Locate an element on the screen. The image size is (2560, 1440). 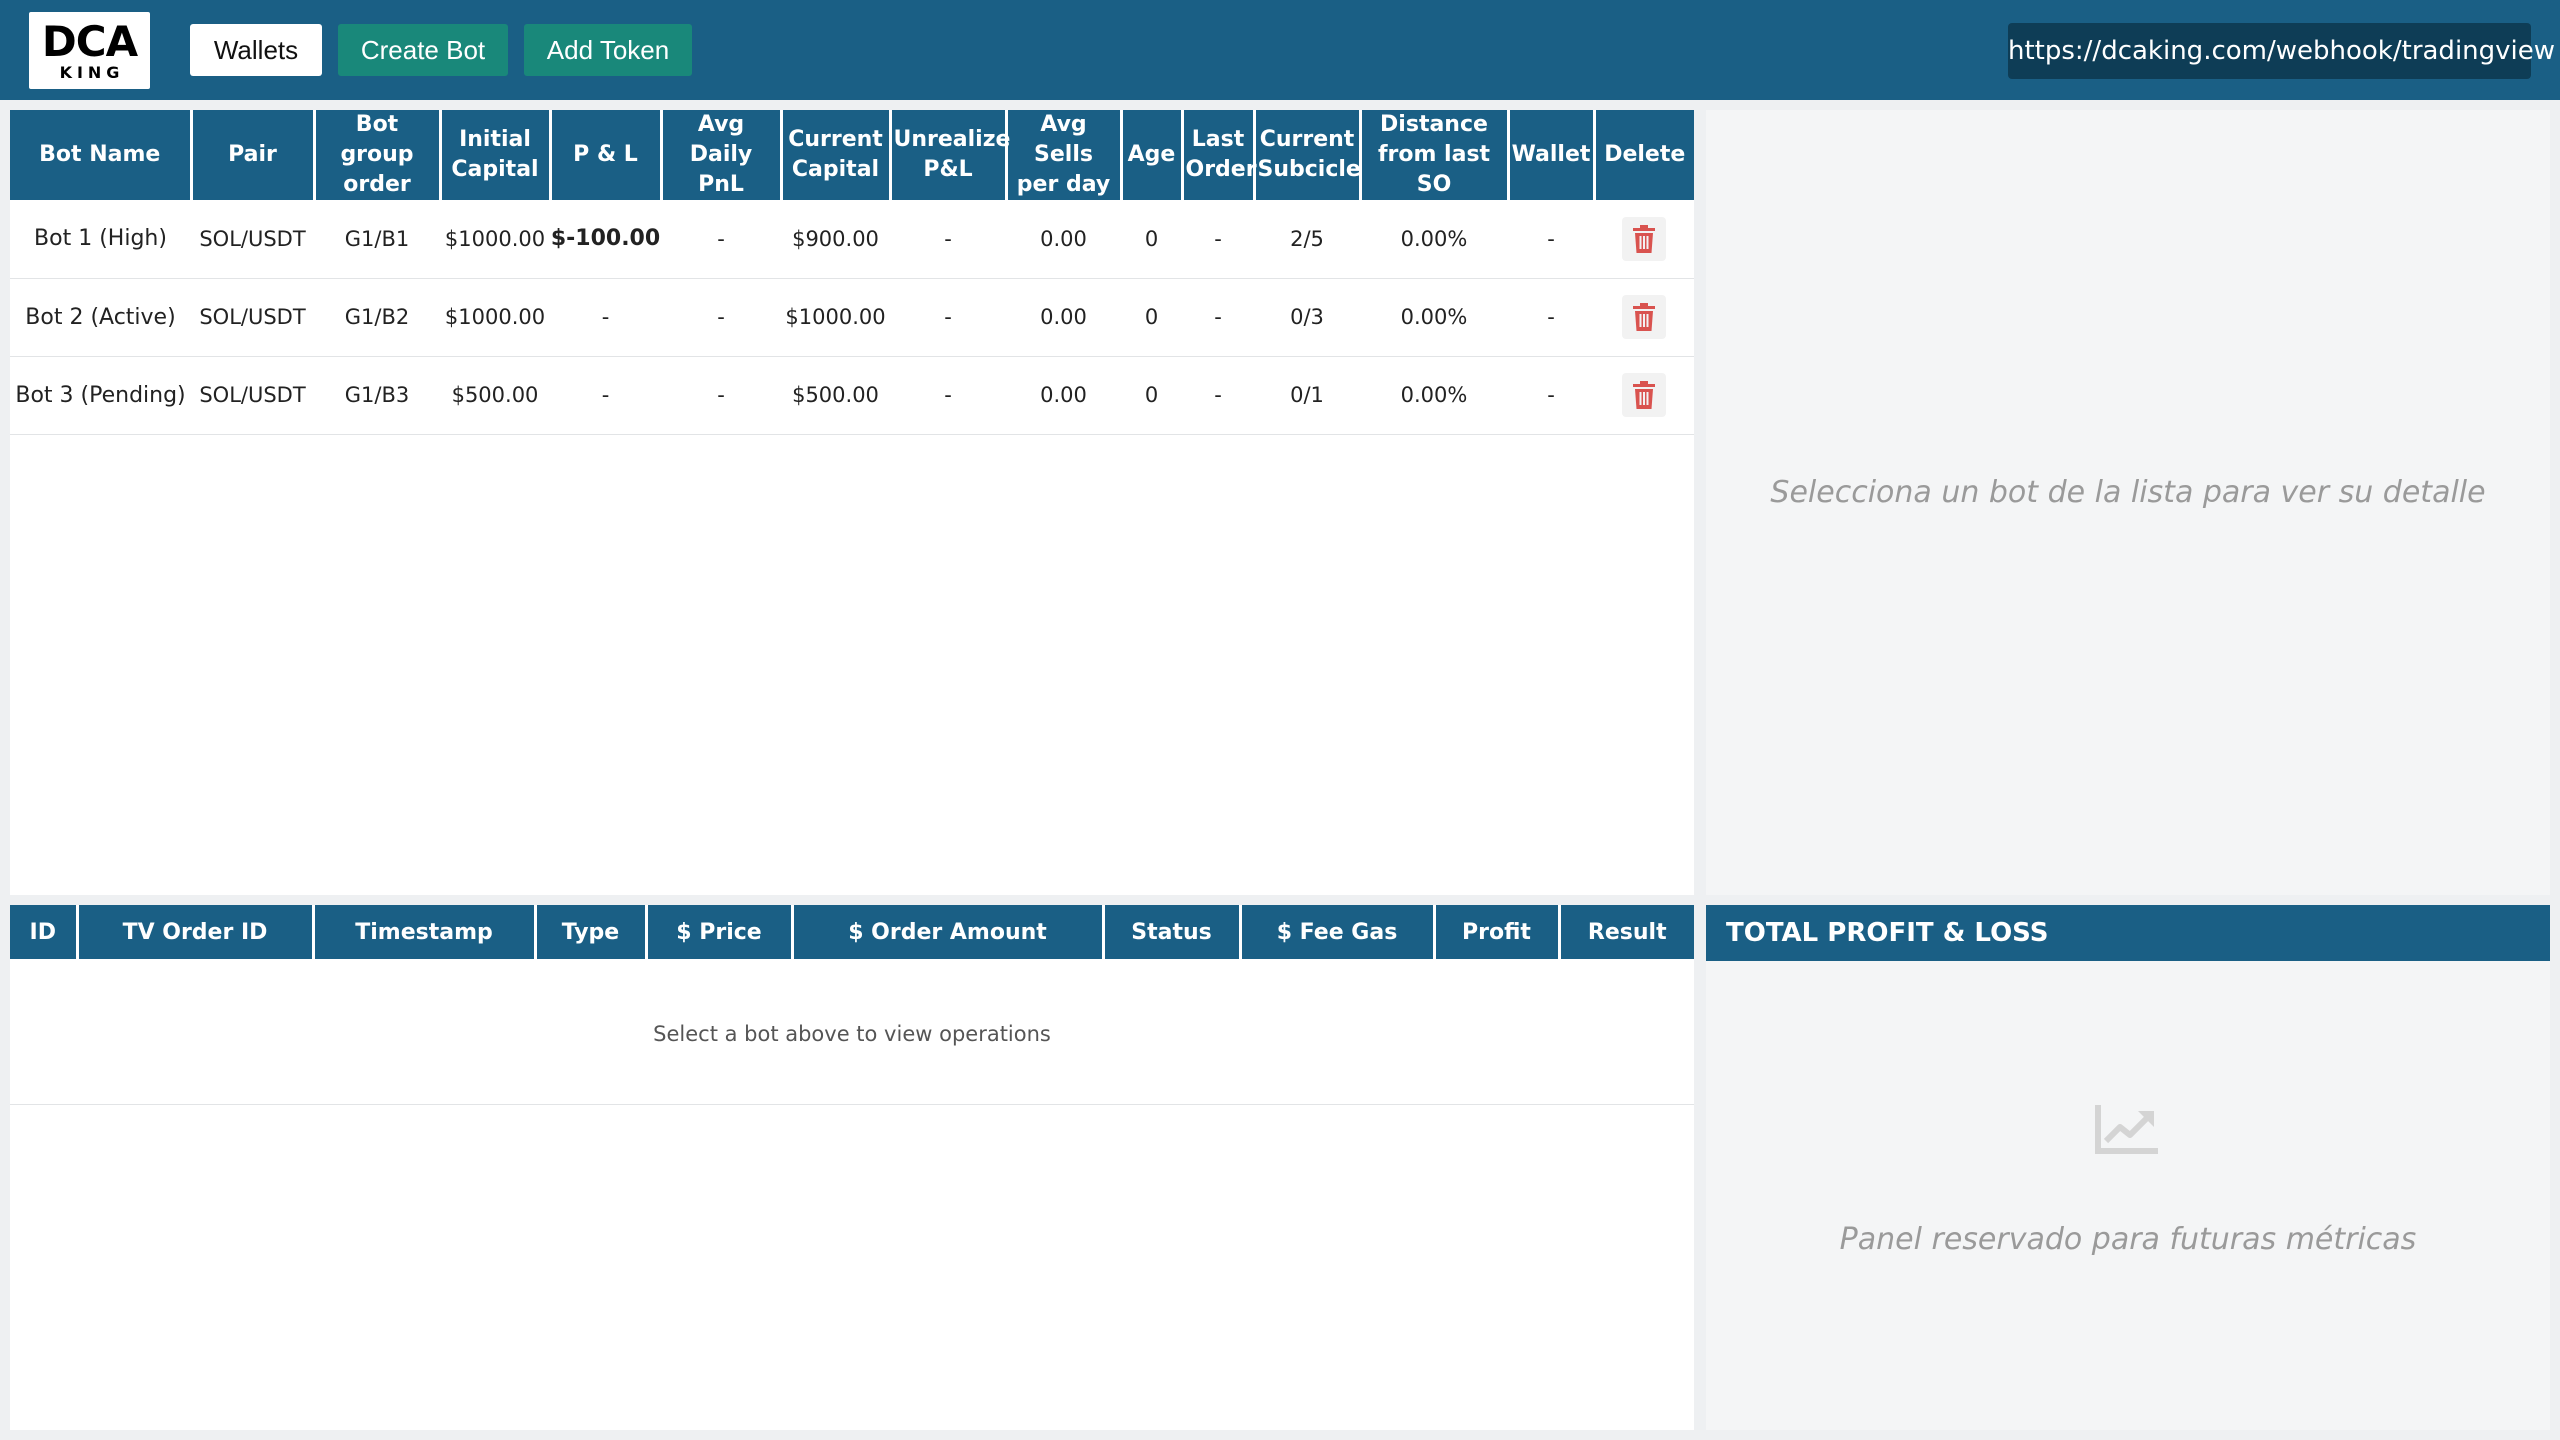
operations-empty-row: Select a bot above to view operations is located at coordinates (852, 1032).